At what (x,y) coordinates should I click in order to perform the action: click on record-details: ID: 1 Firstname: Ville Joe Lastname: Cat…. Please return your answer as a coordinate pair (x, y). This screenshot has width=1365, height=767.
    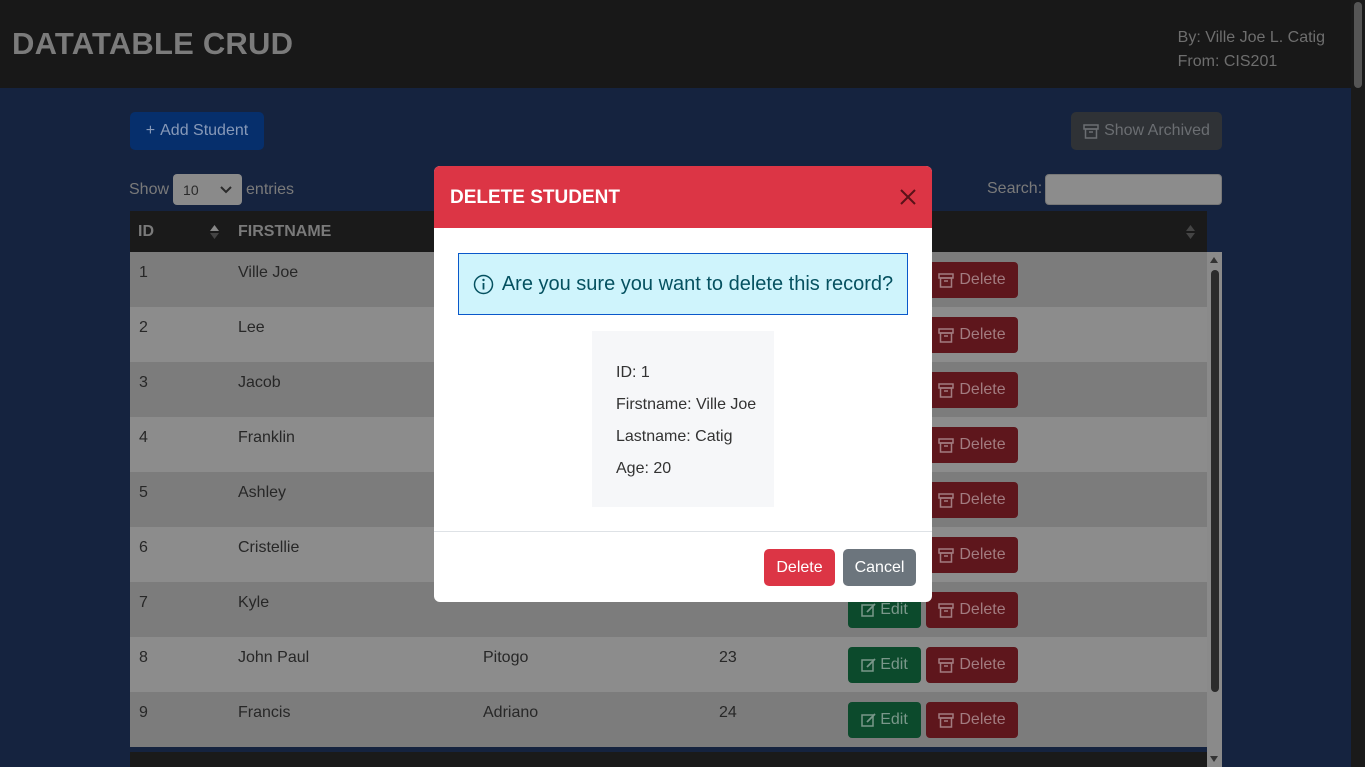
    Looking at the image, I should click on (683, 419).